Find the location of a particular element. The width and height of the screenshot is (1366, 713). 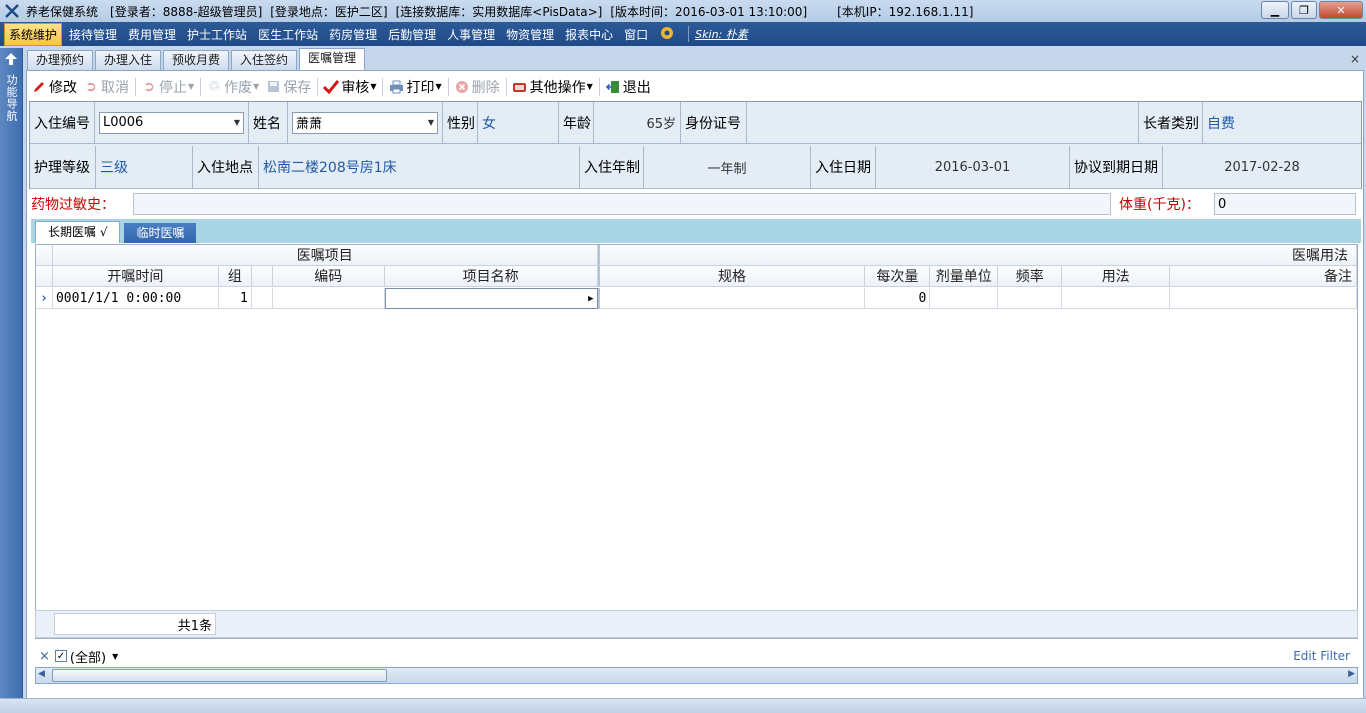

tab-reservation: 办理预约 is located at coordinates (60, 60).